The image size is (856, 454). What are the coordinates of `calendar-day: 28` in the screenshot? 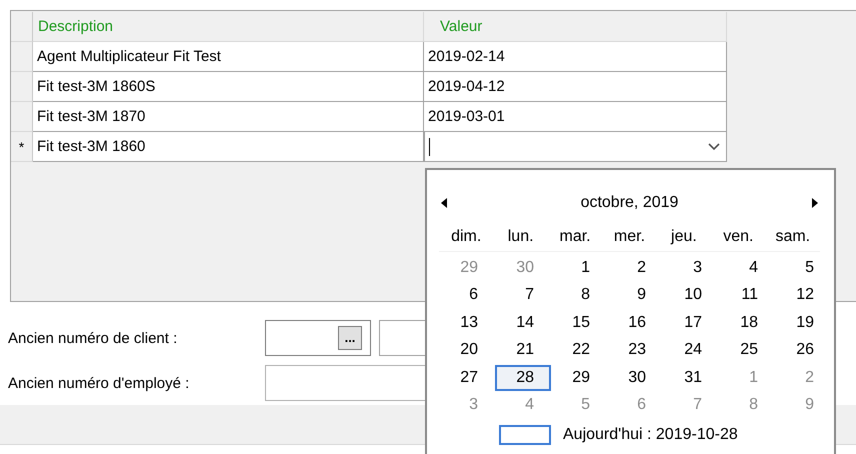 It's located at (523, 377).